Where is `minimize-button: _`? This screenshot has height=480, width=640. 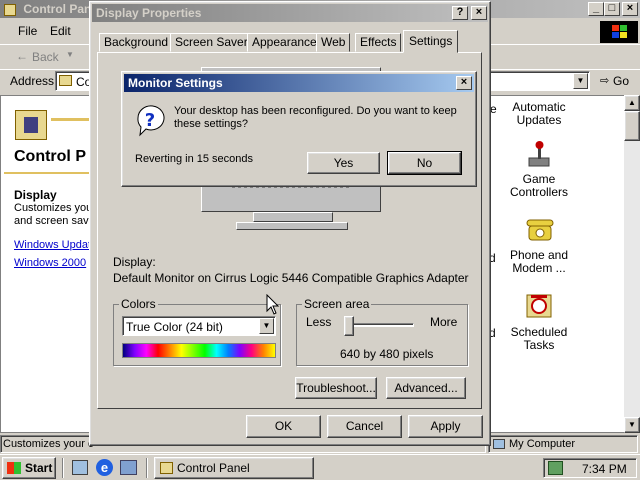 minimize-button: _ is located at coordinates (596, 9).